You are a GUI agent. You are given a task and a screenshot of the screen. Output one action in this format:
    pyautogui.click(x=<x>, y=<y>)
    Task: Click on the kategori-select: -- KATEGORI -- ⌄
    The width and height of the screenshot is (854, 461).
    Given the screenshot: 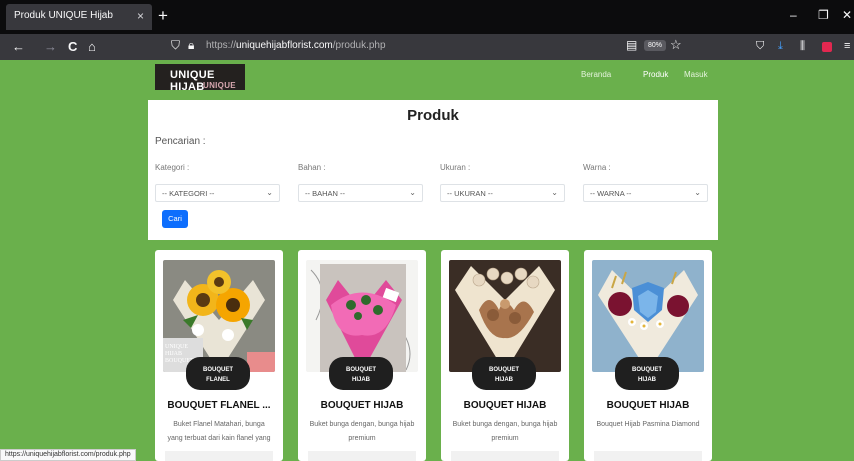 What is the action you would take?
    pyautogui.click(x=217, y=193)
    